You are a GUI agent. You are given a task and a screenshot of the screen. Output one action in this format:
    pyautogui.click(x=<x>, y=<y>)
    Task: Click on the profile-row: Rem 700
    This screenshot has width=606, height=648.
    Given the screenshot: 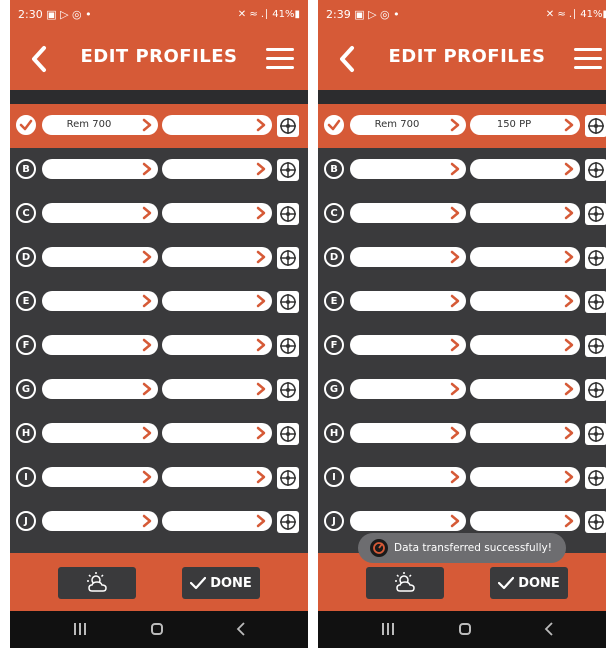 What is the action you would take?
    pyautogui.click(x=159, y=126)
    